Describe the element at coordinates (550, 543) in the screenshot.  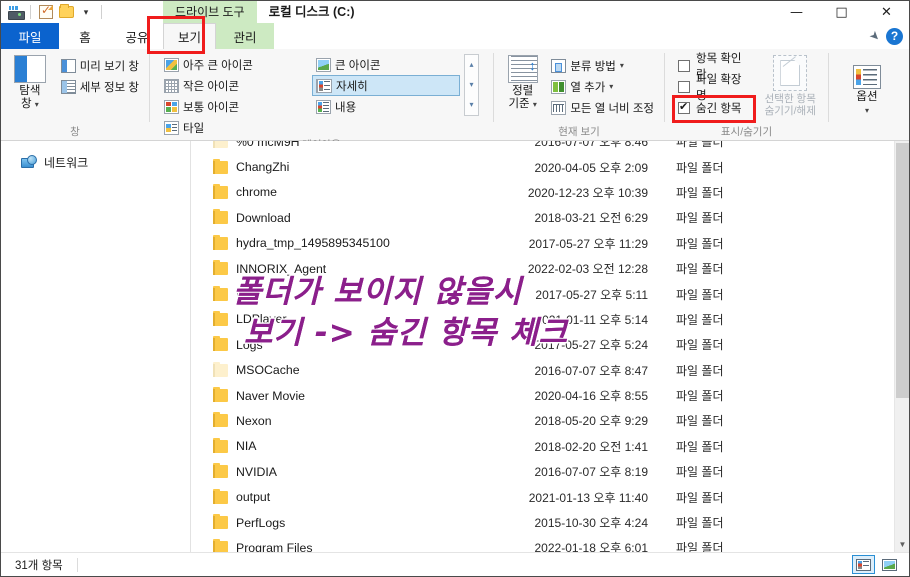
I see `table-row: Program Files 2022-01-18 오후 6:01 파일 폴더` at that location.